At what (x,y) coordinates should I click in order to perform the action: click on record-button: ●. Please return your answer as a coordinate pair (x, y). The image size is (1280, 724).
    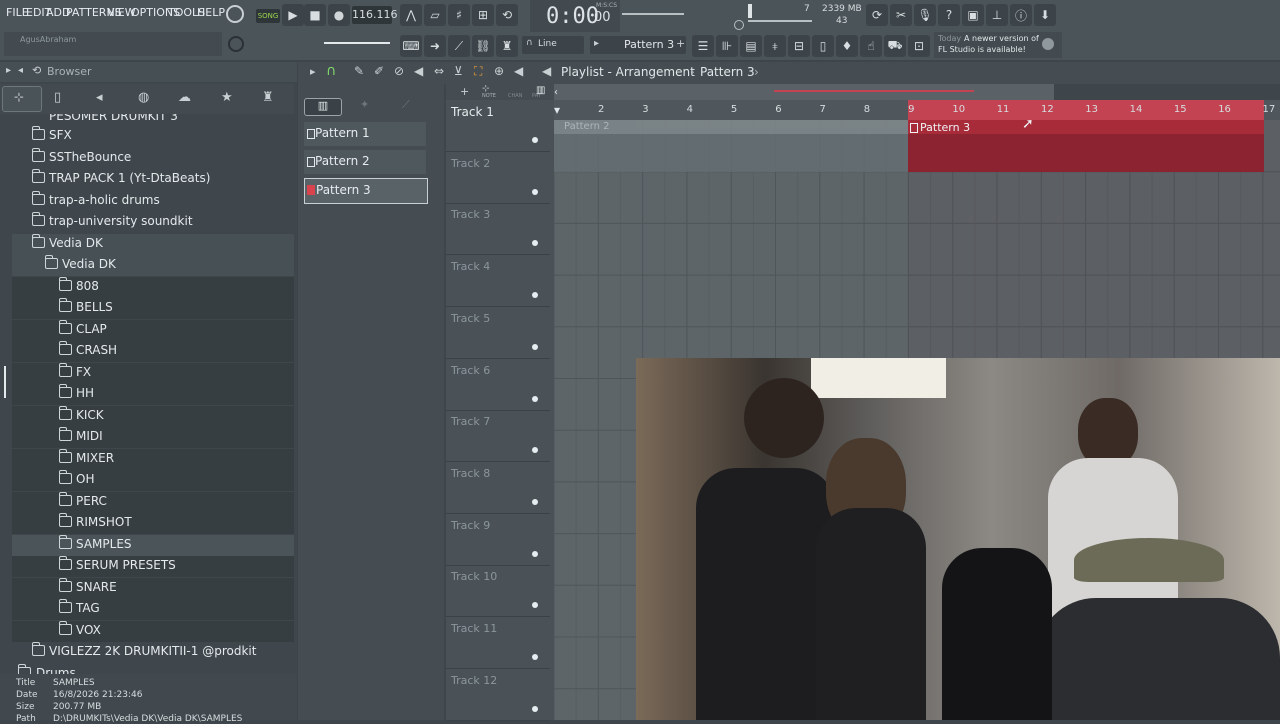
    Looking at the image, I should click on (339, 15).